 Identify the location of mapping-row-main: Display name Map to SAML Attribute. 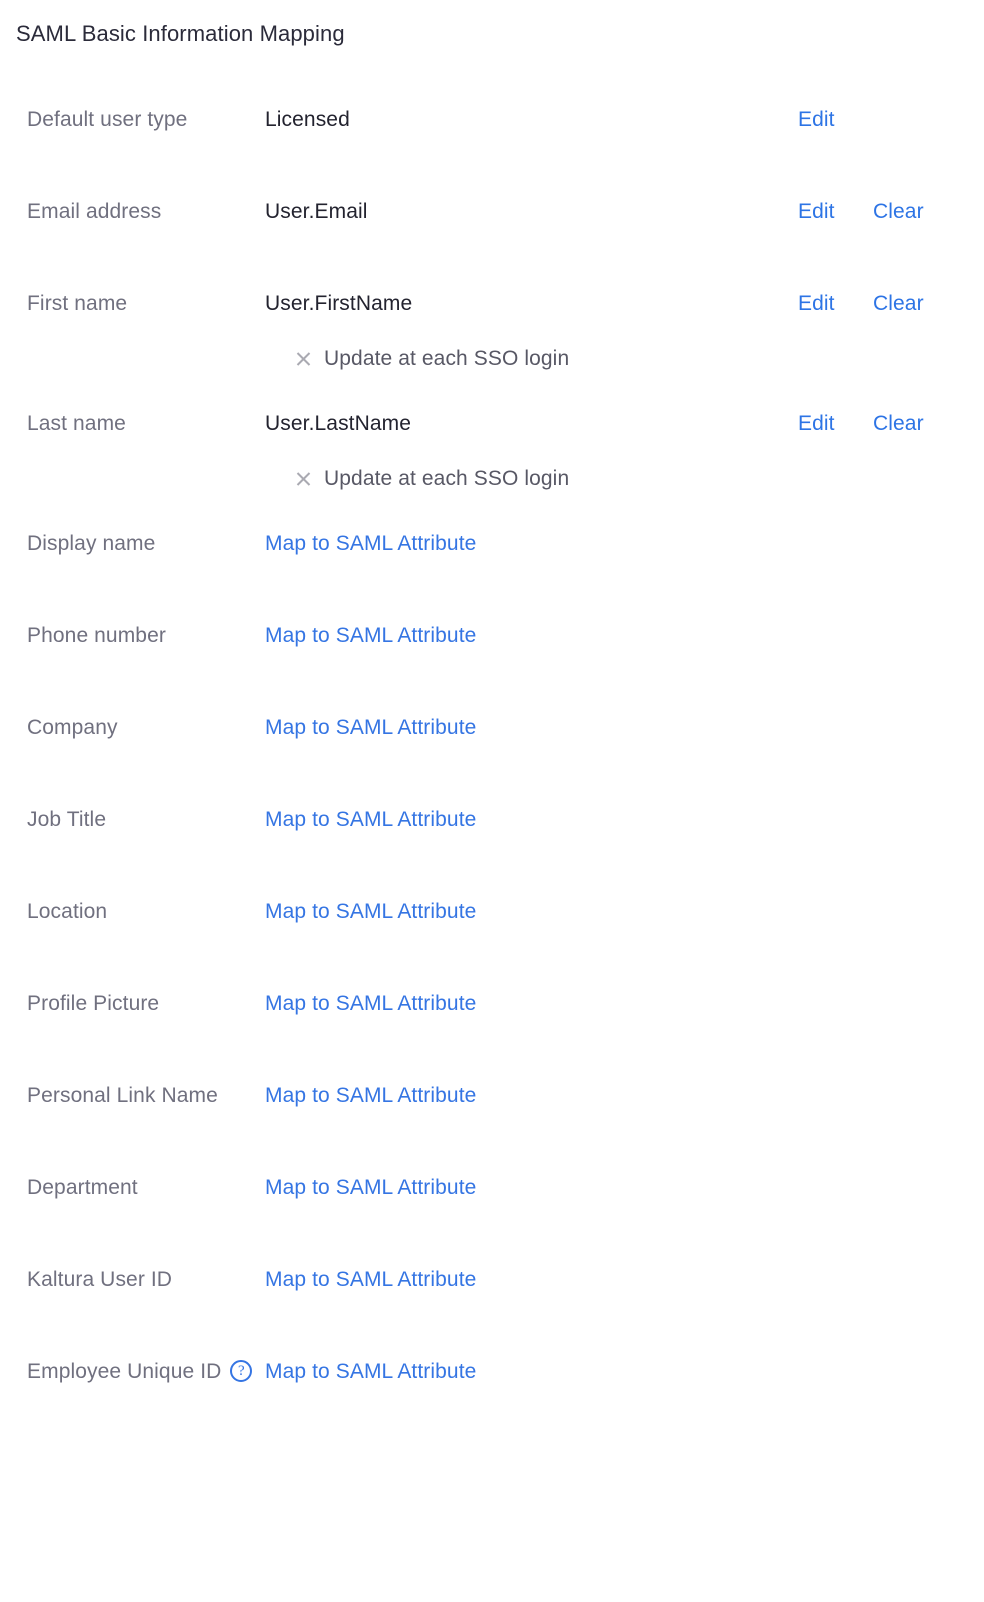
(492, 543).